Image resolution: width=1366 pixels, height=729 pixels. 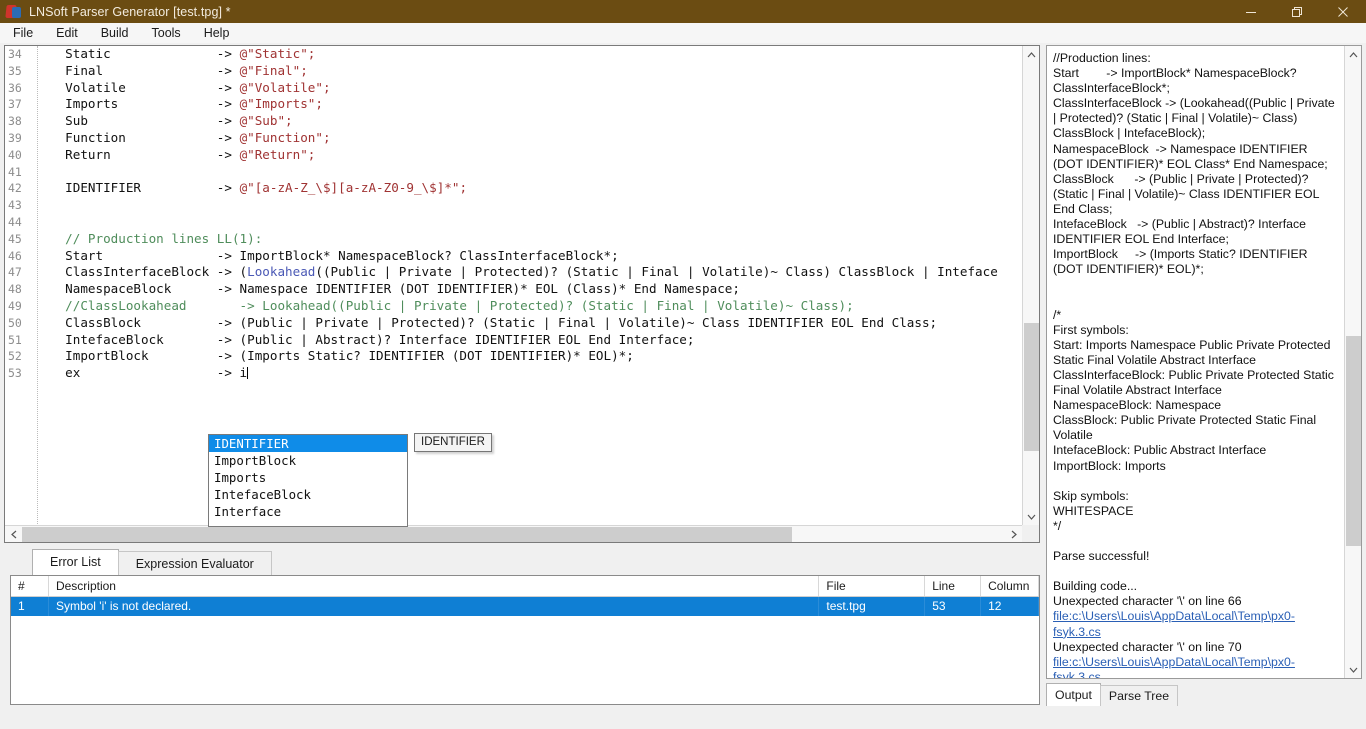 I want to click on code-line: ex -> i, so click(x=539, y=373).